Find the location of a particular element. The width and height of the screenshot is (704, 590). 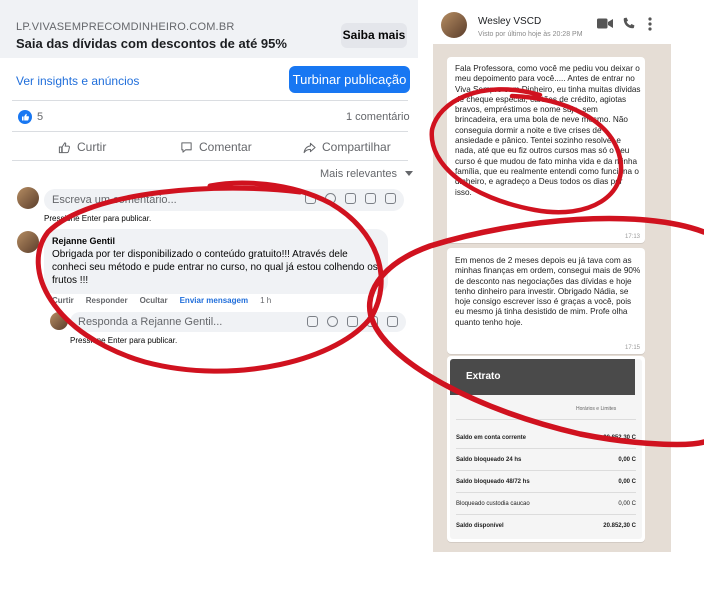

video-call-icon is located at coordinates (605, 23).